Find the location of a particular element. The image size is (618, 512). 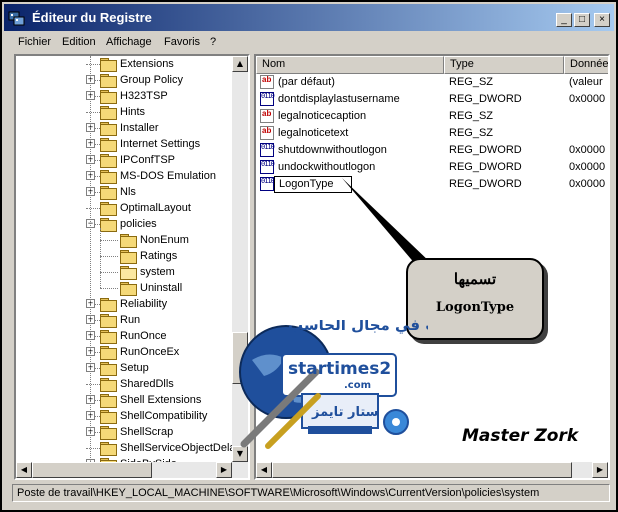

registry-icon is located at coordinates (16, 18).